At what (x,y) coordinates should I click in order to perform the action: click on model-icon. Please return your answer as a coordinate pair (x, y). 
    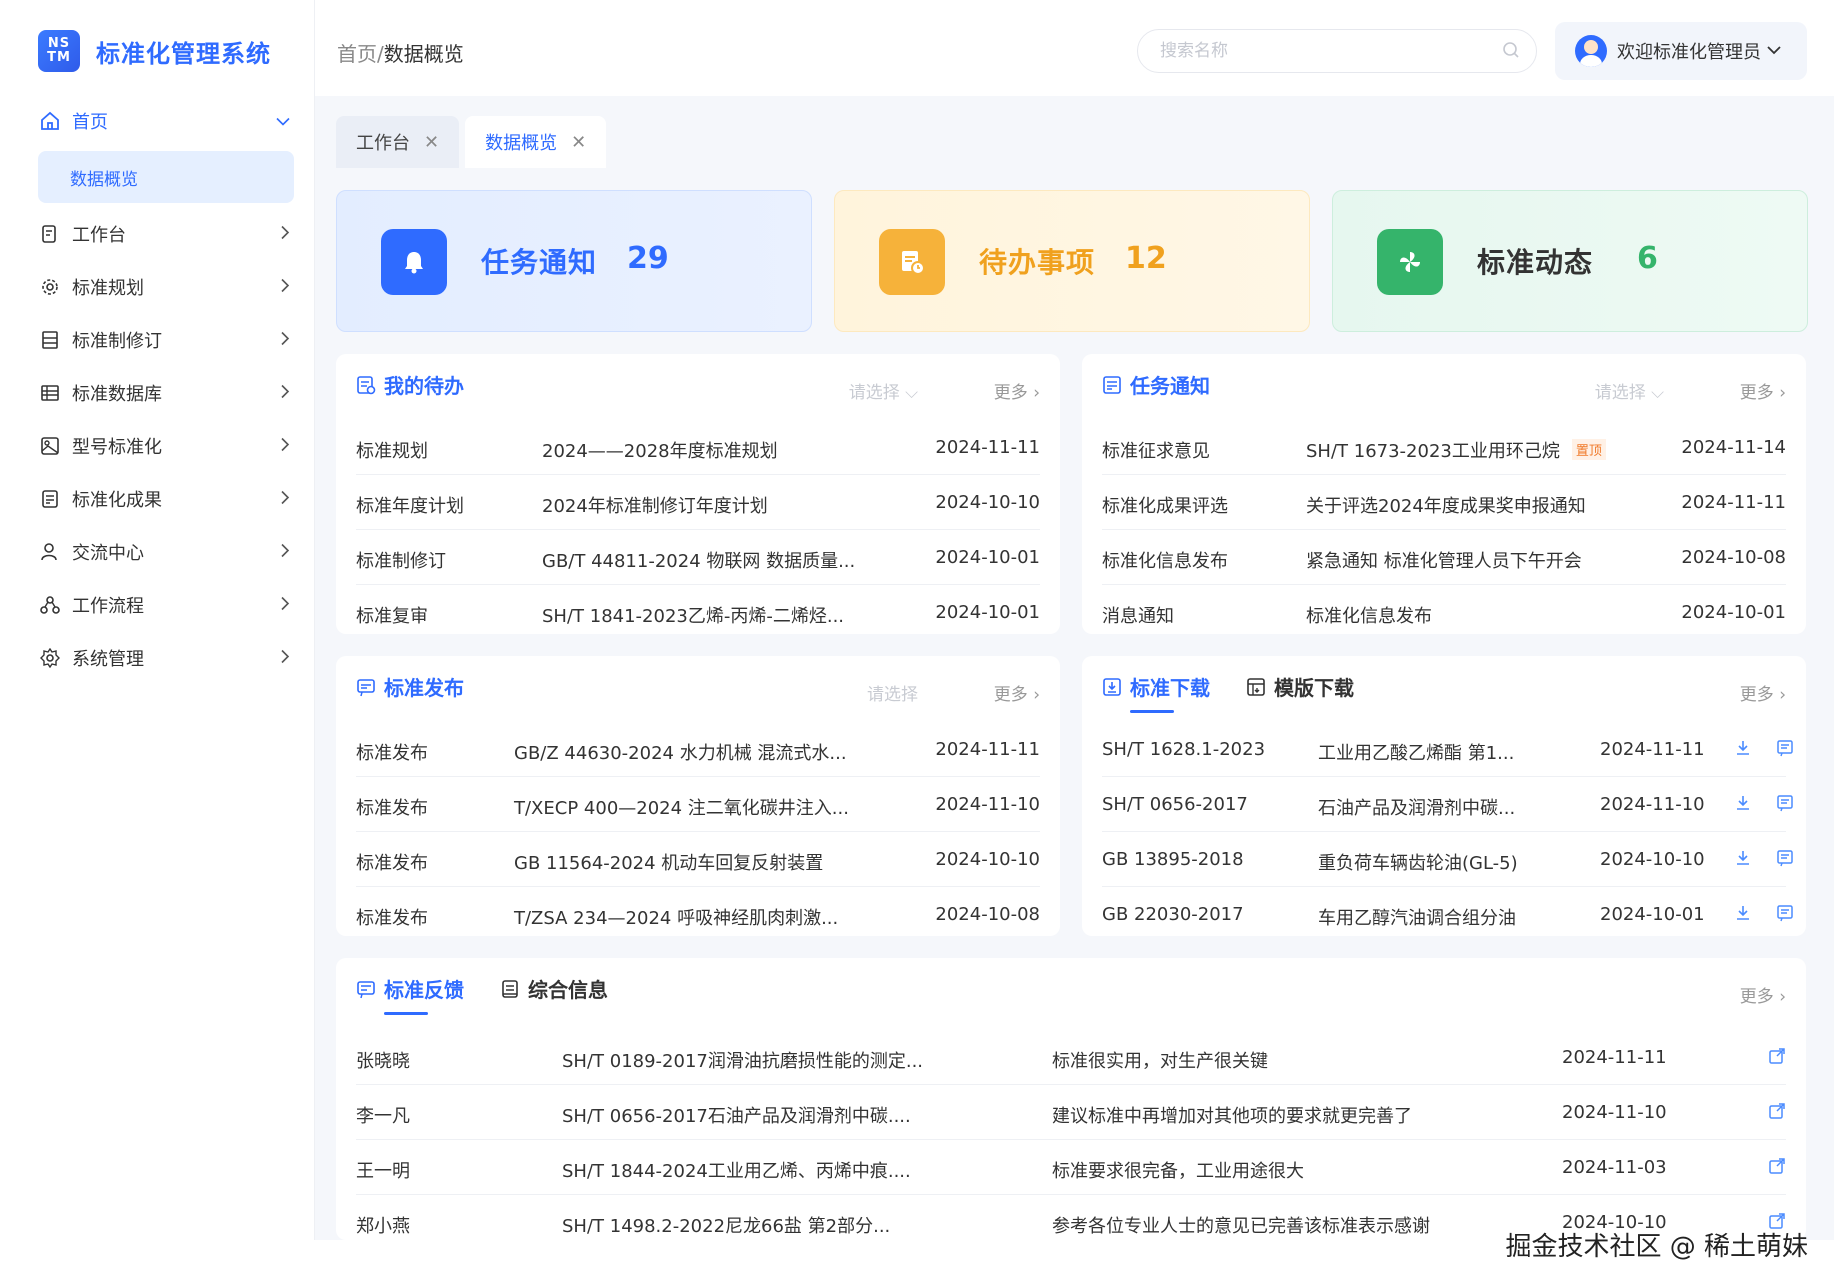
    Looking at the image, I should click on (50, 446).